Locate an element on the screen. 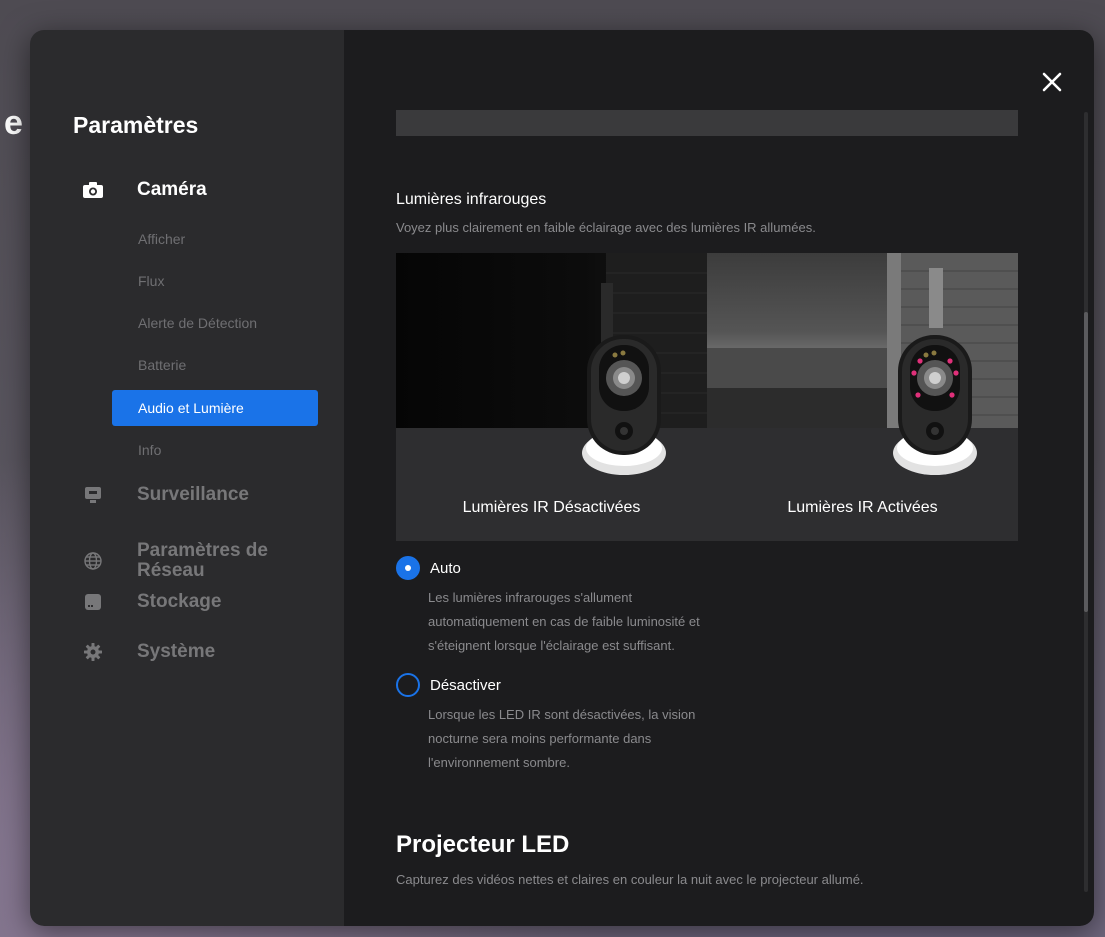 The image size is (1105, 937). ir-section-title: Lumières infrarouges is located at coordinates (471, 199).